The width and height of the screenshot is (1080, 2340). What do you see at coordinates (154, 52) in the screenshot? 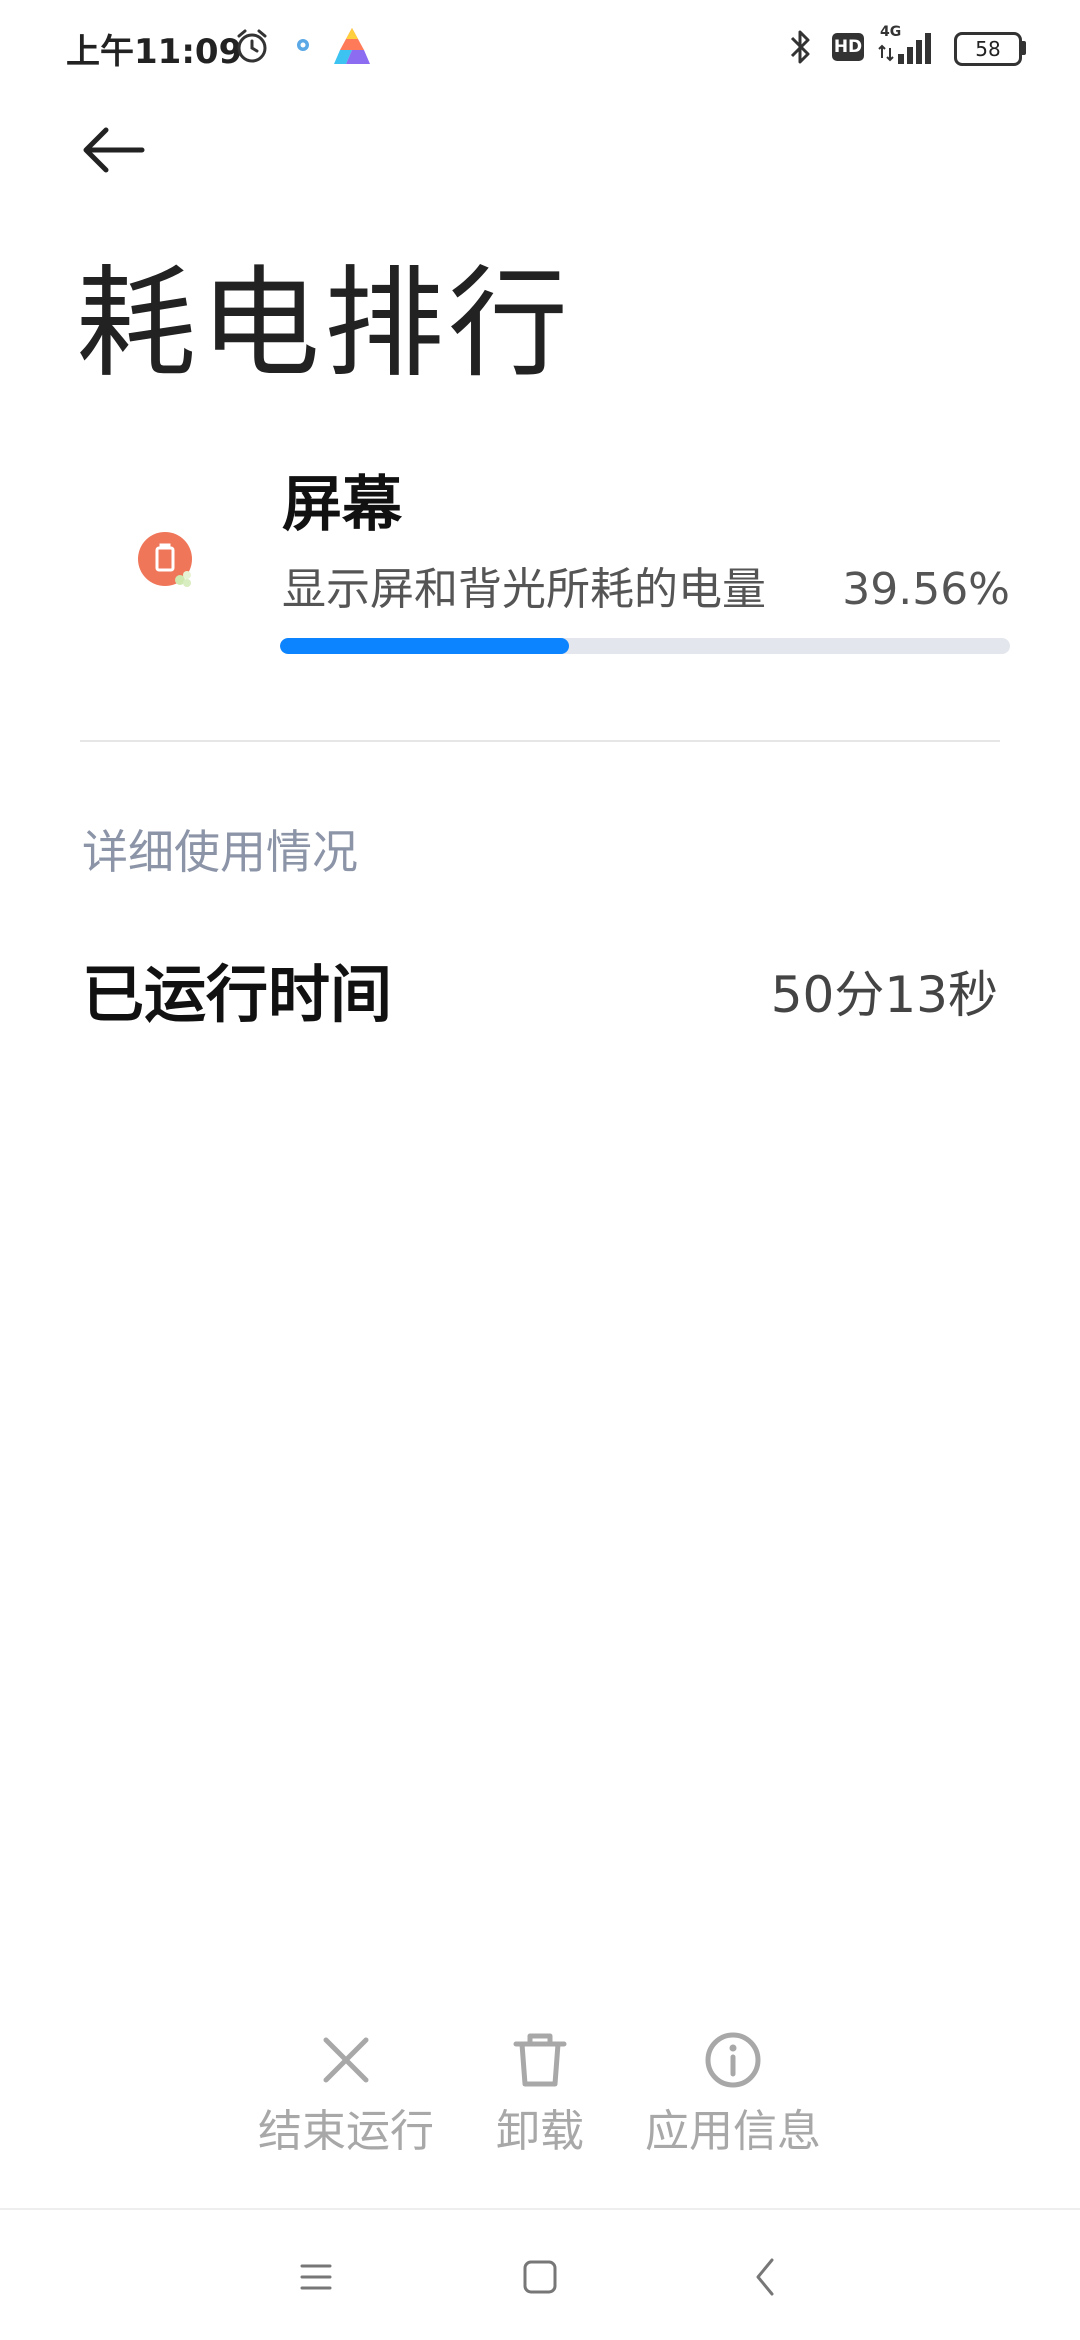
I see `status-time: 上午11:09` at bounding box center [154, 52].